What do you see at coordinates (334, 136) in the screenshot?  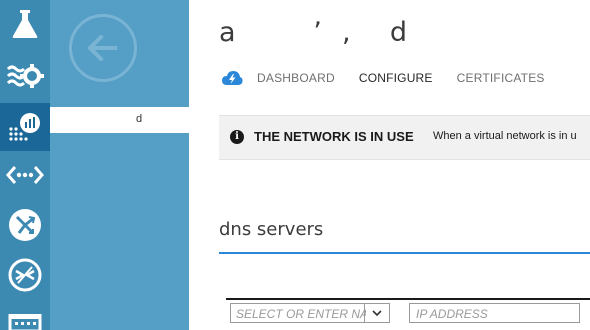 I see `banner-title: THE NETWORK IS IN USE` at bounding box center [334, 136].